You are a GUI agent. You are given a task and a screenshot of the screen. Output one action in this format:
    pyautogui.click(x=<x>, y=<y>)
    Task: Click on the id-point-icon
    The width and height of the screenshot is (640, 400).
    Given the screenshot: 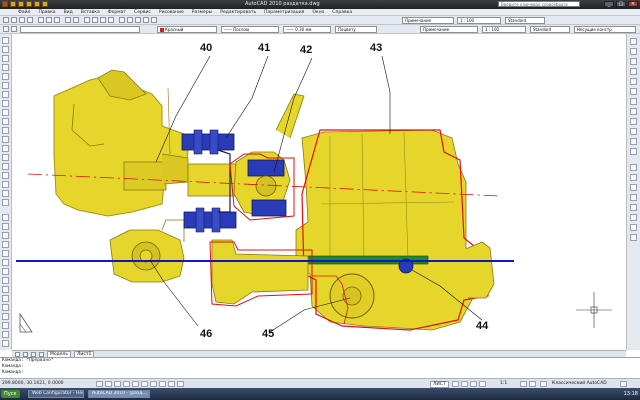 What is the action you would take?
    pyautogui.click(x=633, y=237)
    